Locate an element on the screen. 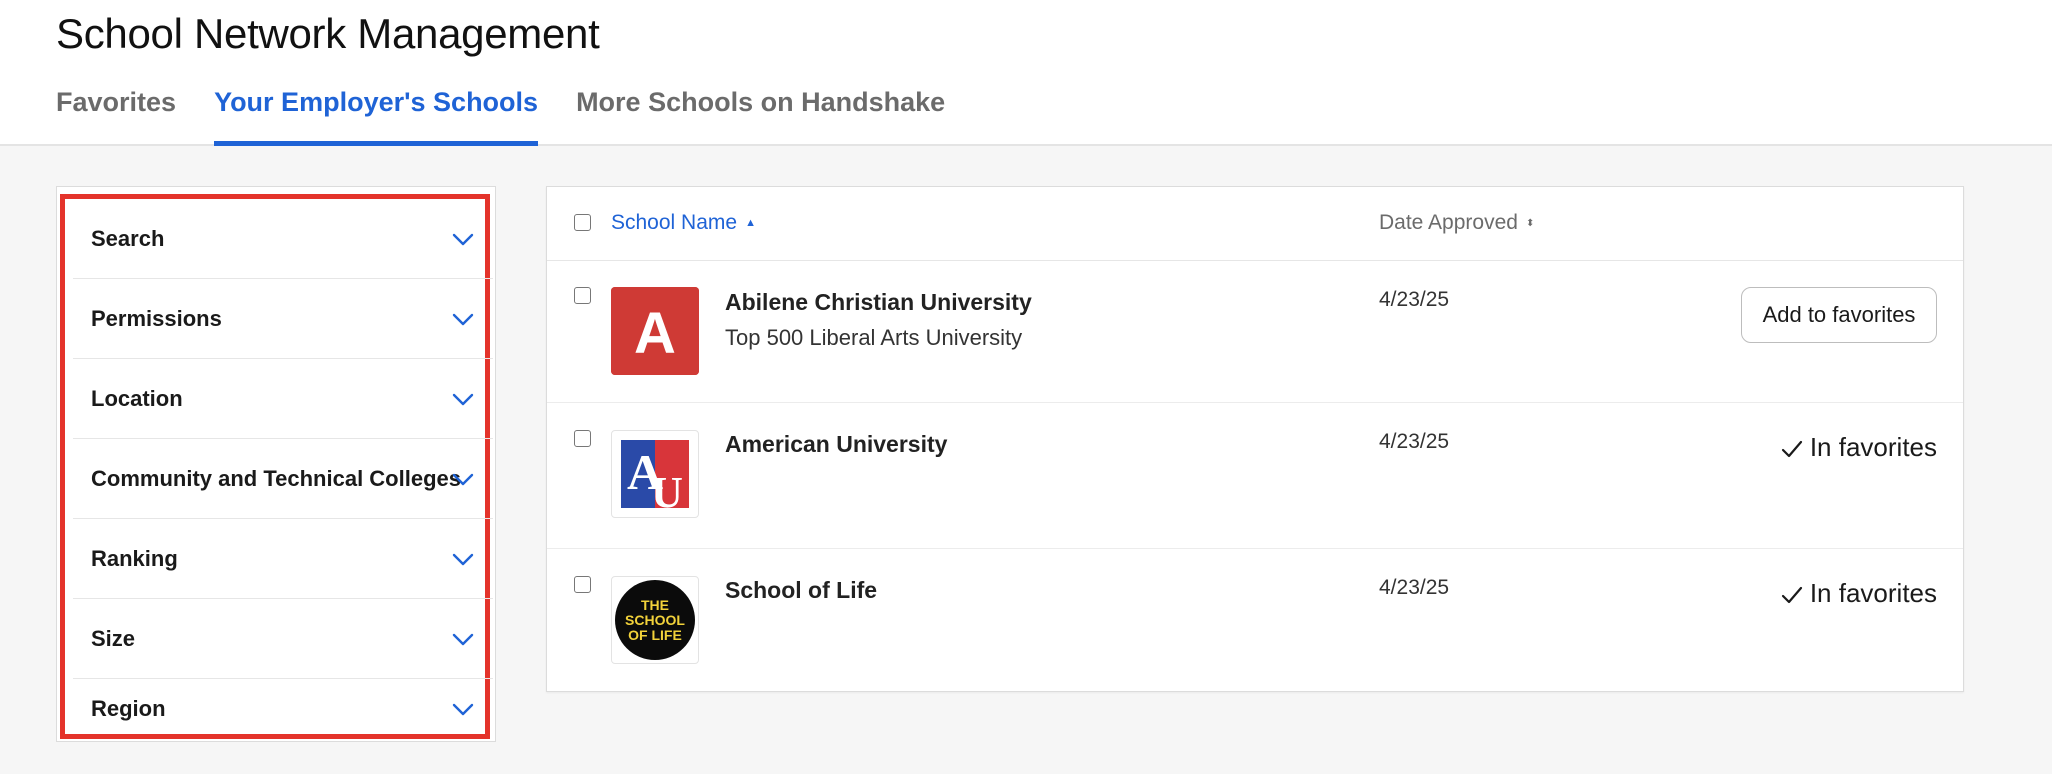 Image resolution: width=2052 pixels, height=774 pixels. column-header-date-approved: Date Approved ⬍ is located at coordinates (1456, 223).